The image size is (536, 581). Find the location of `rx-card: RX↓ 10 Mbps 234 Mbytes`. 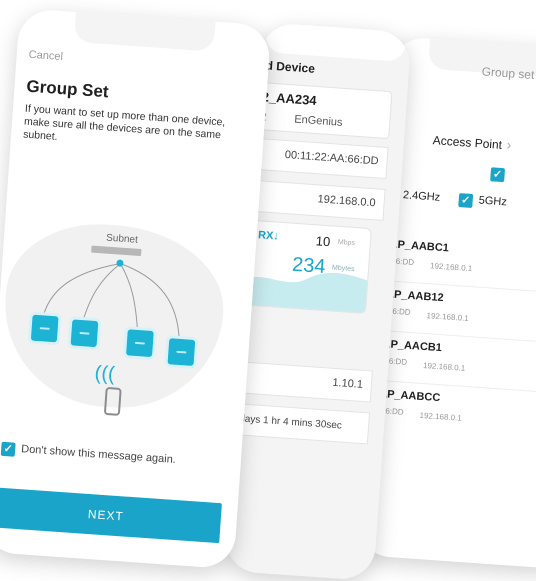

rx-card: RX↓ 10 Mbps 234 Mbytes is located at coordinates (308, 266).